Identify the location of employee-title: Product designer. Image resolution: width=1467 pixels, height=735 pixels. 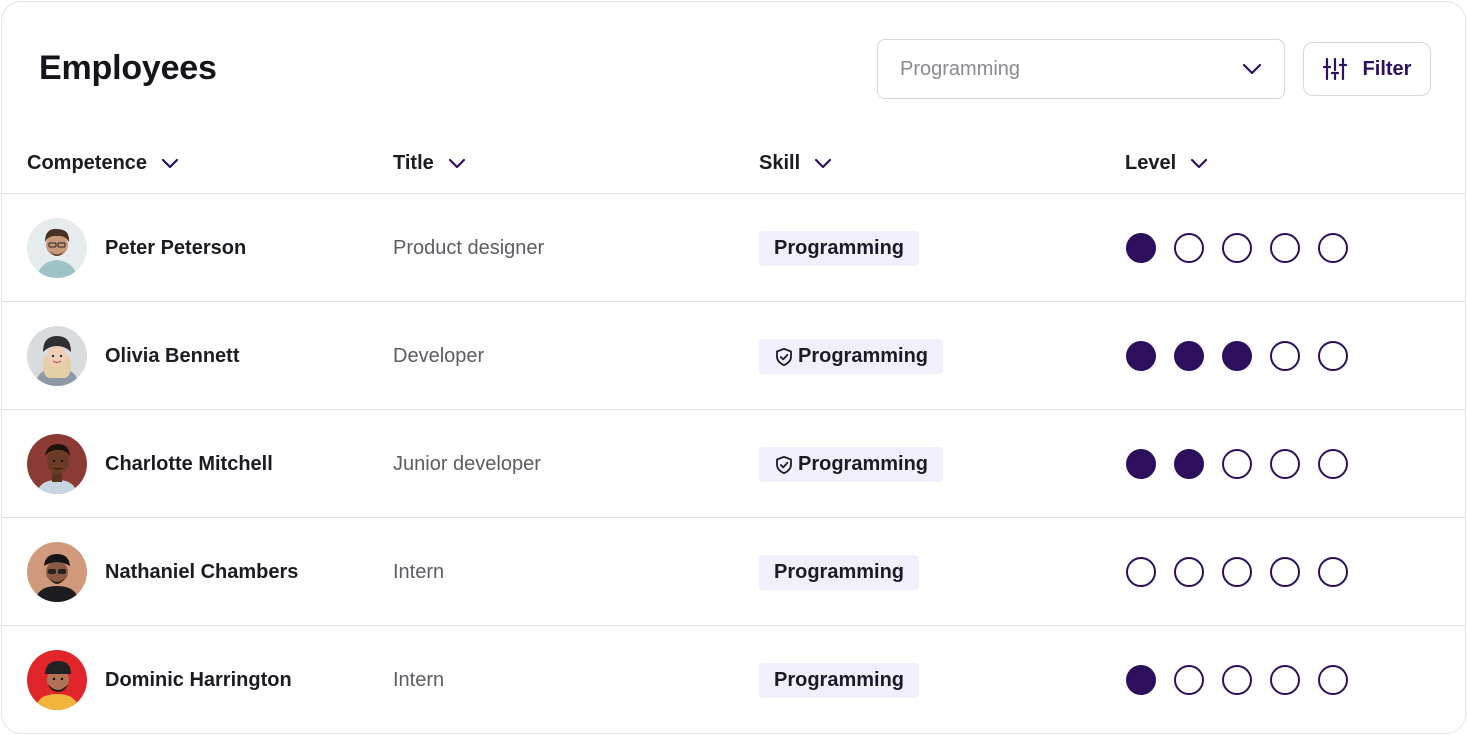
(469, 247).